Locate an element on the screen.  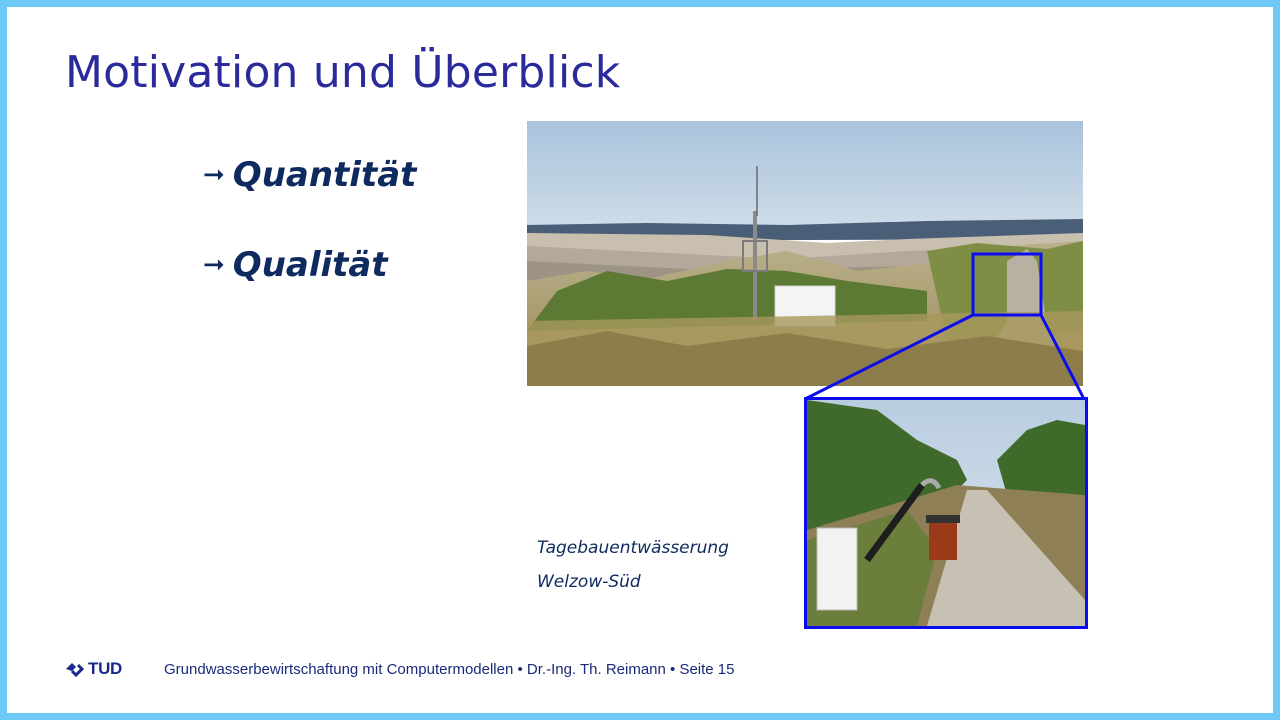
bullet-label: Quantität is located at coordinates (324, 175).